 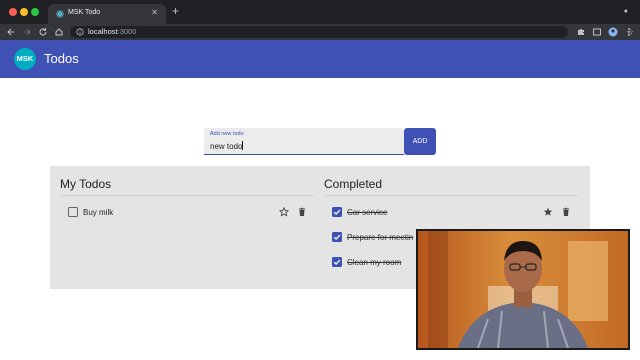 What do you see at coordinates (107, 14) in the screenshot?
I see `browser-tab: MSK Todo ✕` at bounding box center [107, 14].